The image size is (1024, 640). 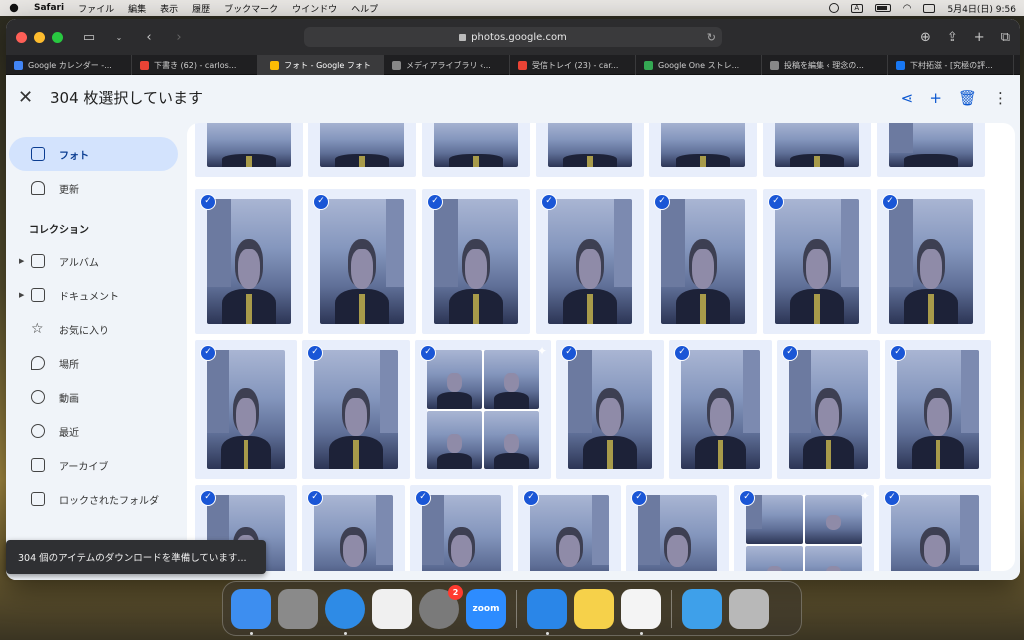 I want to click on menu-edit: 編集, so click(x=137, y=8).